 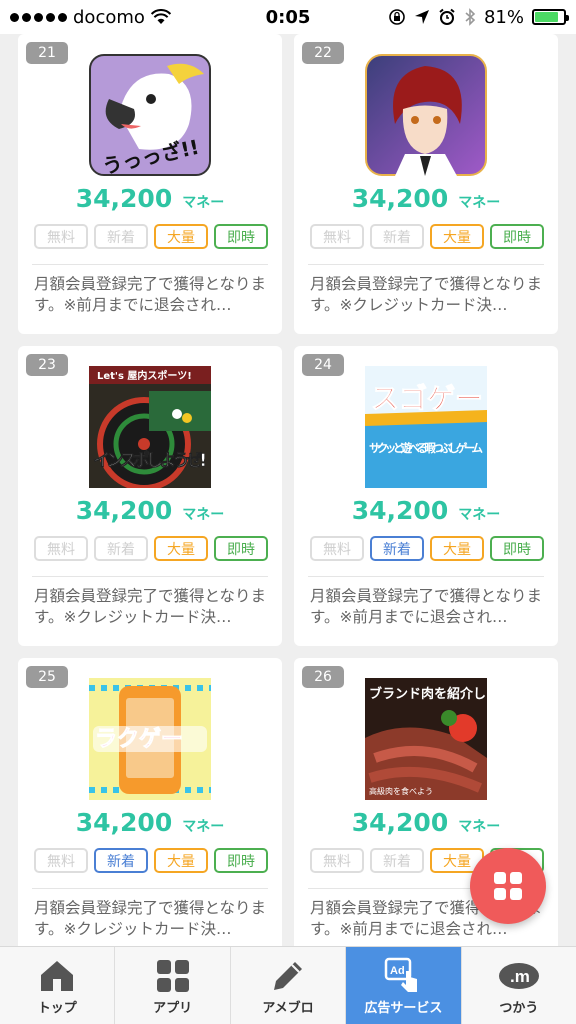 I want to click on grid-menu-icon, so click(x=508, y=886).